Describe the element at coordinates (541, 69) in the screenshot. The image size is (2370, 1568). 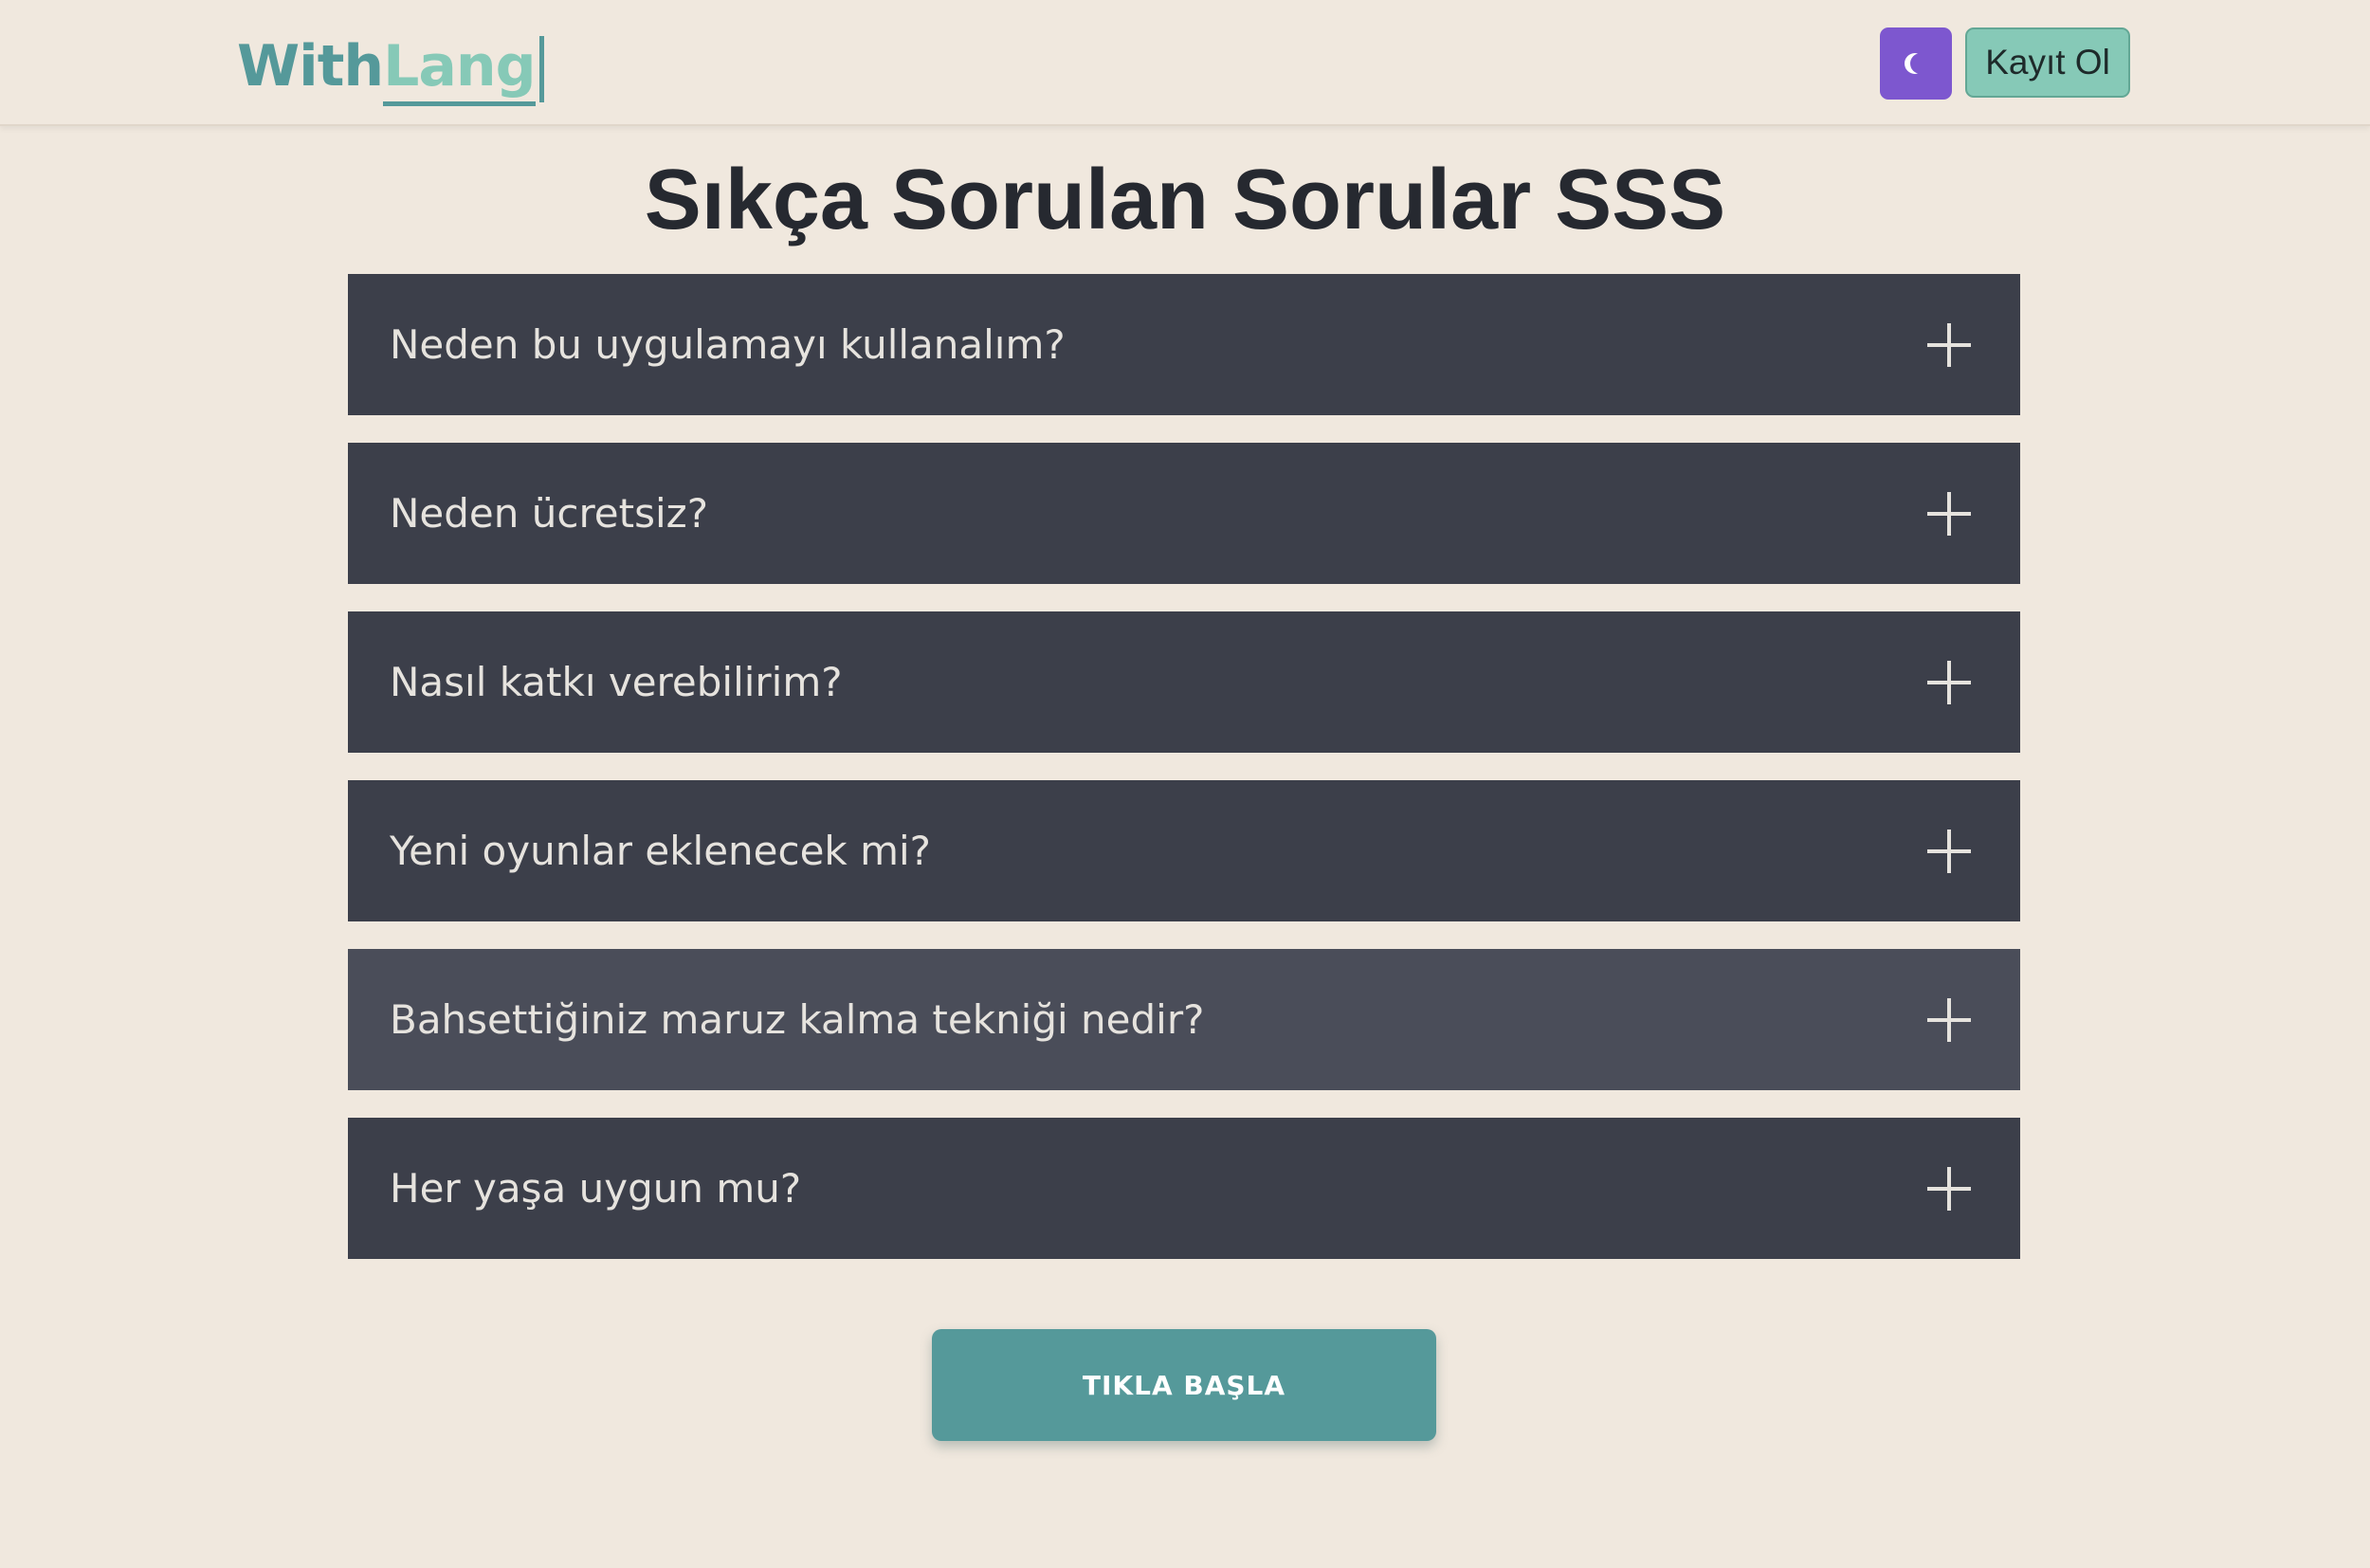
I see `logo-cursor-mark` at that location.